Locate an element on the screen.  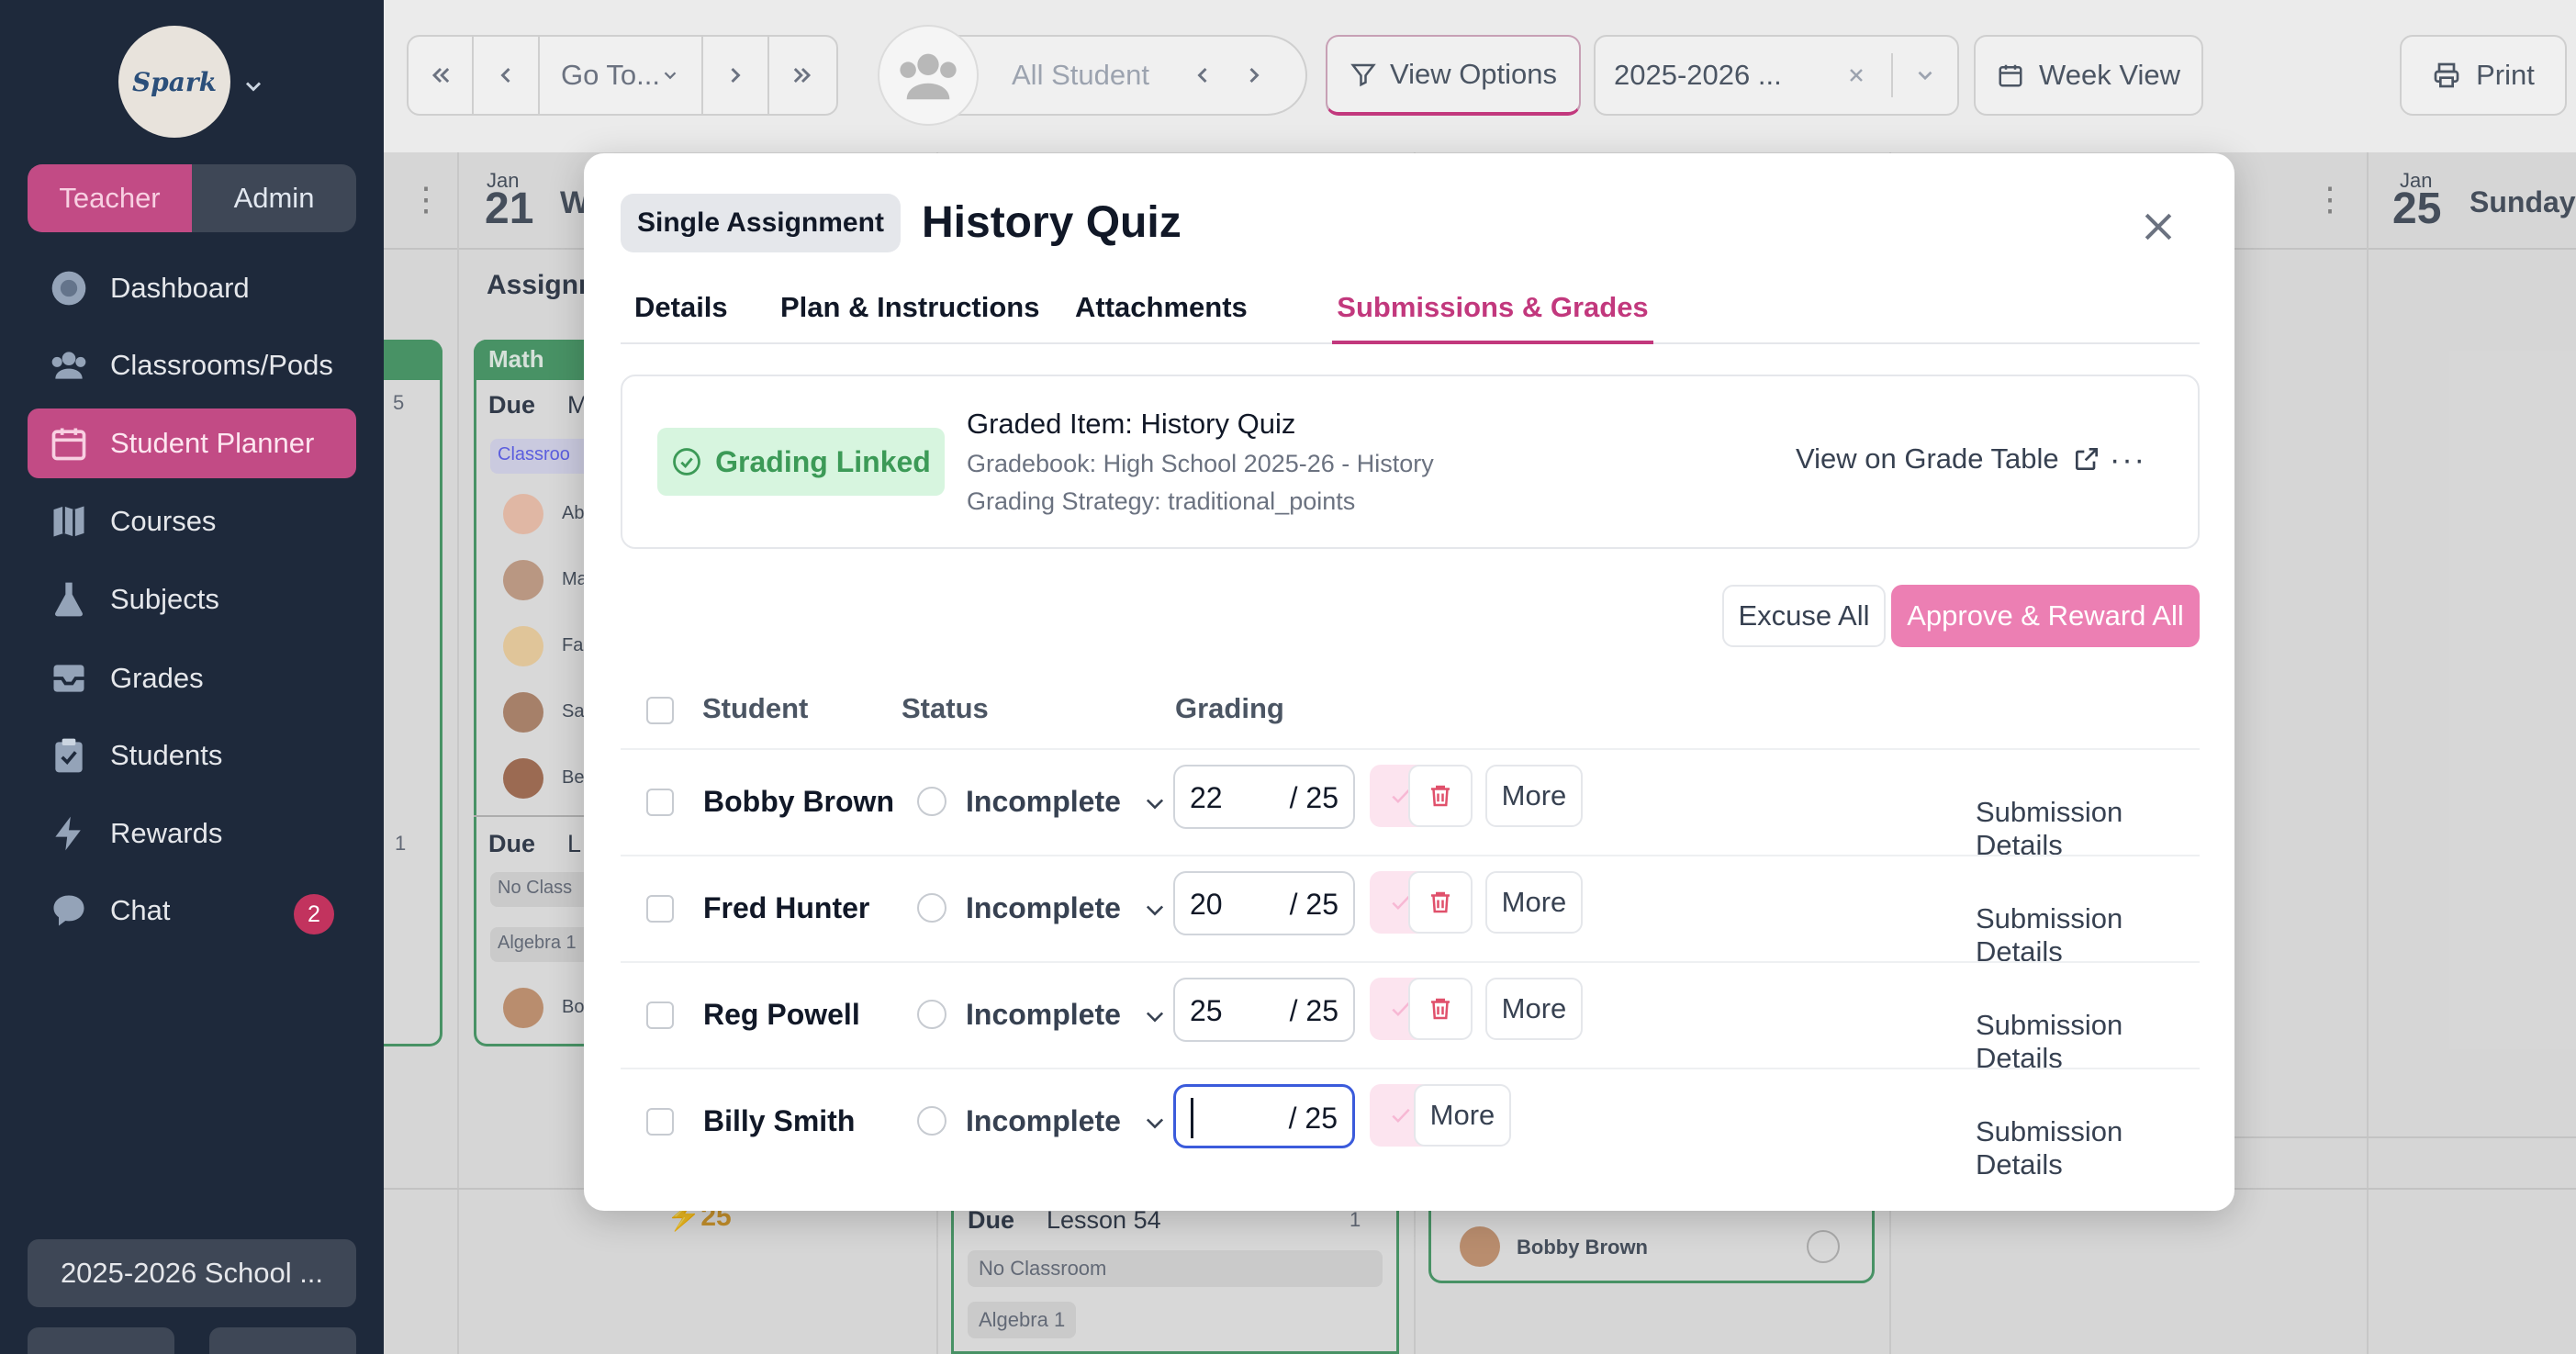
sidebar-item-students: Students is located at coordinates (192, 755).